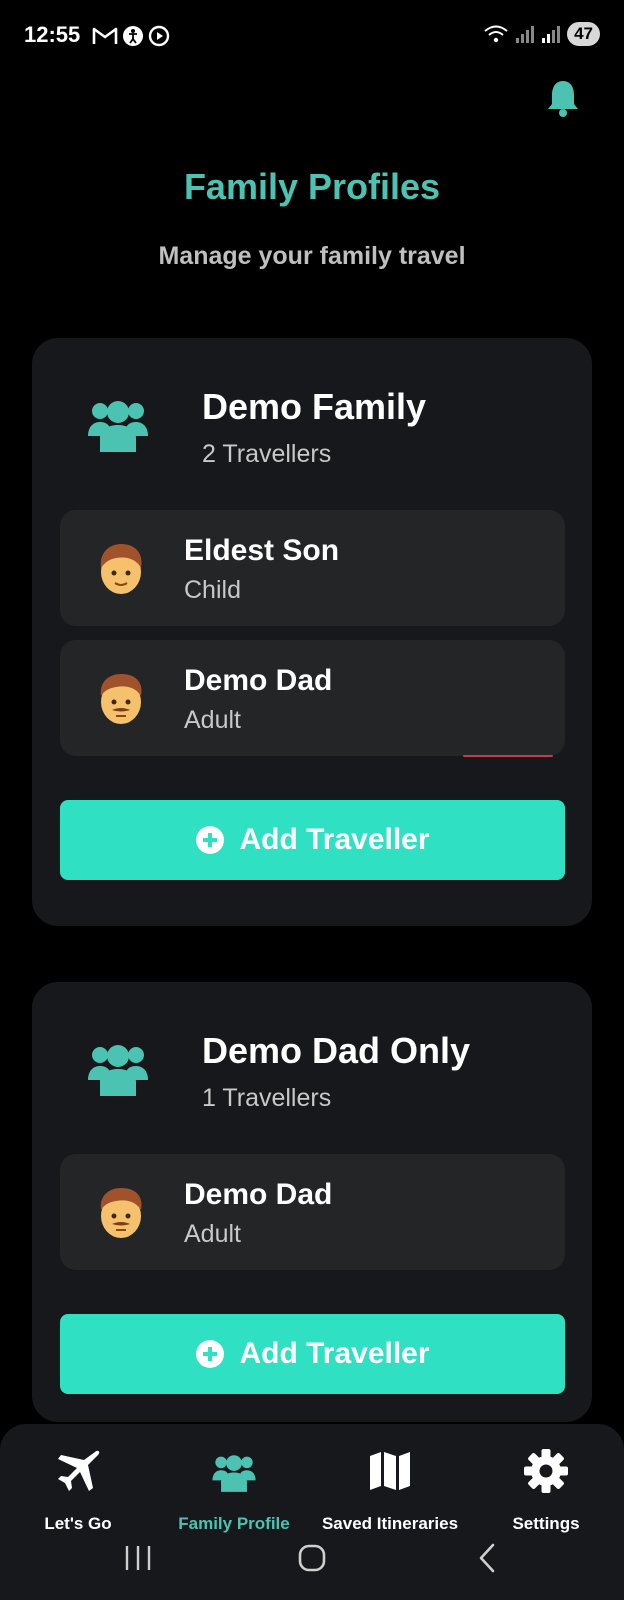 The width and height of the screenshot is (624, 1600). What do you see at coordinates (488, 1558) in the screenshot?
I see `back-icon` at bounding box center [488, 1558].